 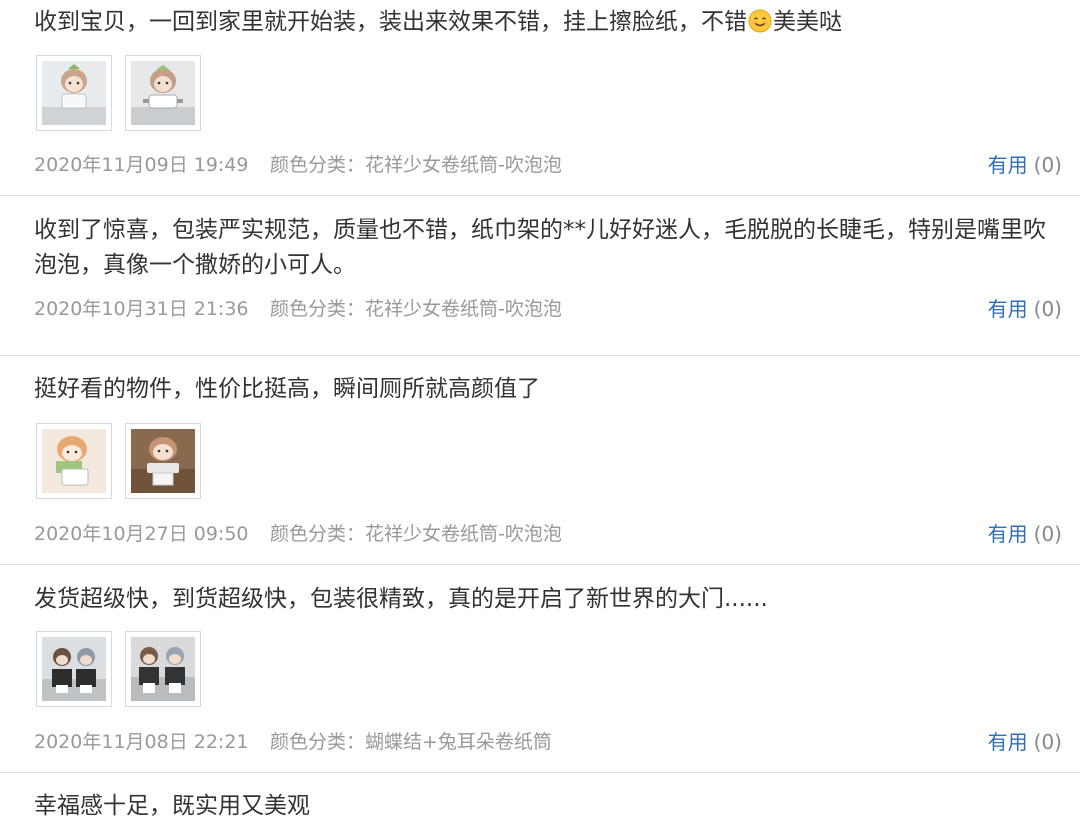 I want to click on review-item: 幸福感十足，既实用又美观, so click(x=540, y=802).